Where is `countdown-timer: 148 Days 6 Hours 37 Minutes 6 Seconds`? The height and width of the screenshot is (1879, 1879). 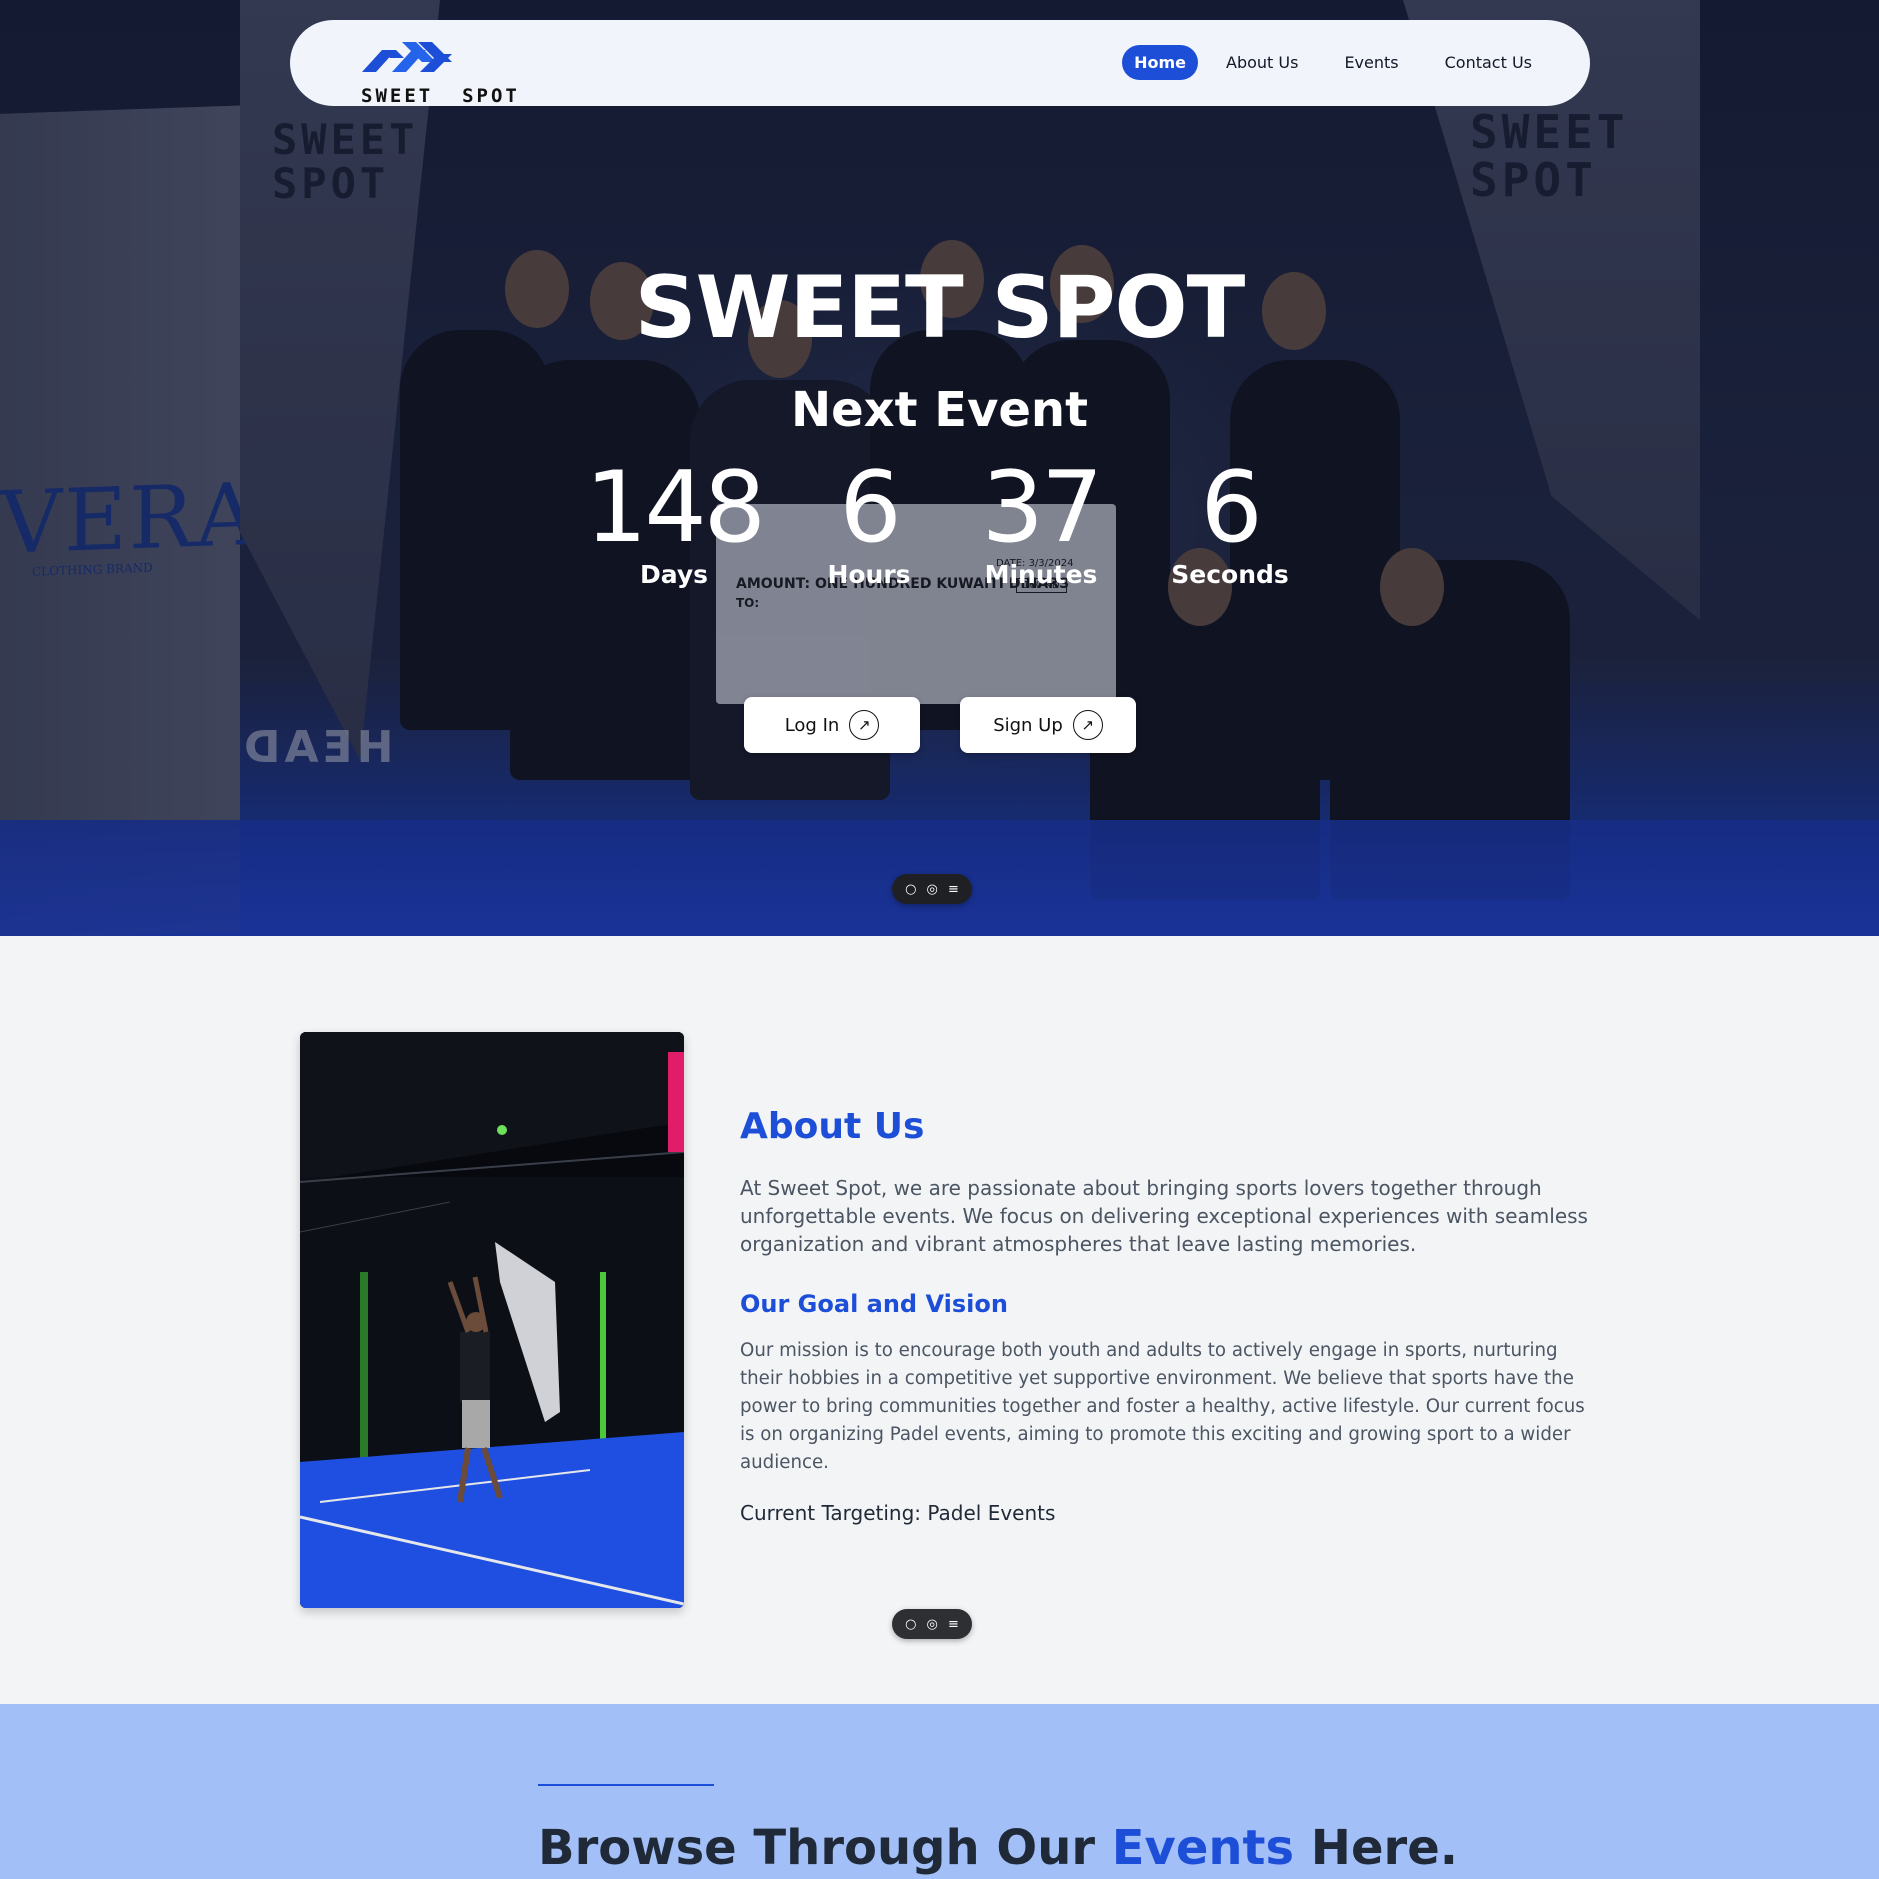 countdown-timer: 148 Days 6 Hours 37 Minutes 6 Seconds is located at coordinates (939, 537).